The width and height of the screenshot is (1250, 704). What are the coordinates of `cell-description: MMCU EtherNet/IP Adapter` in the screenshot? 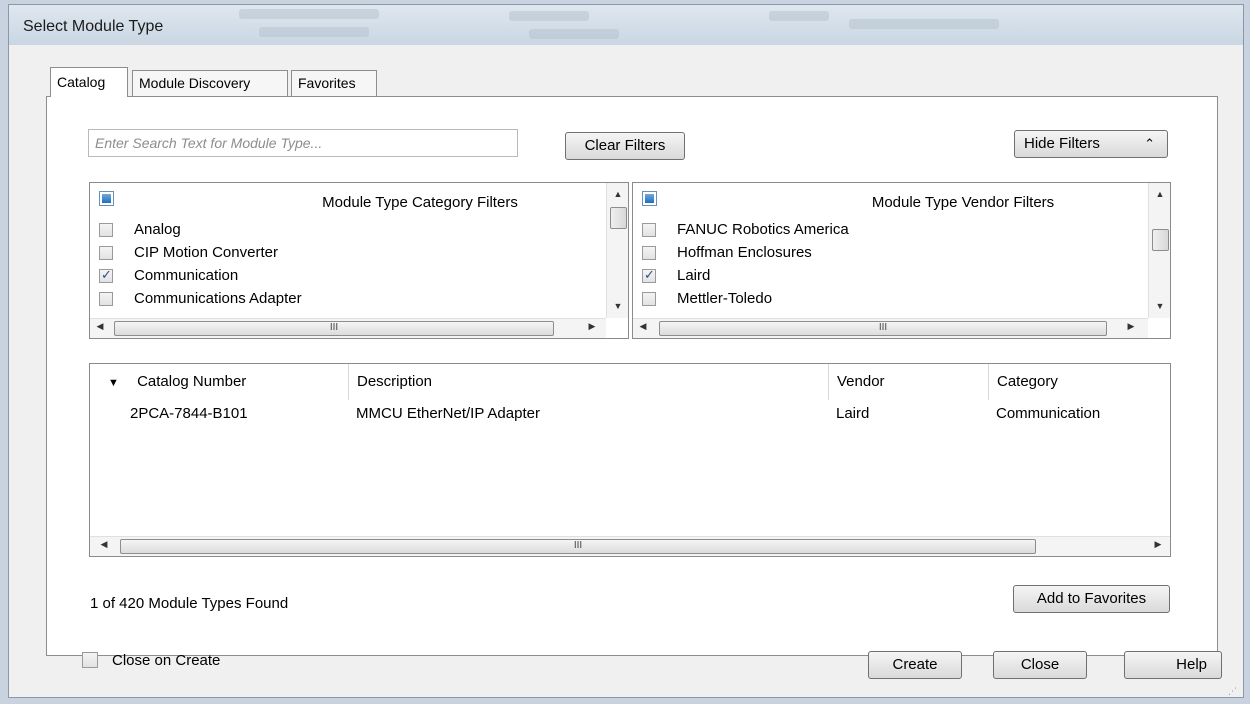 It's located at (448, 413).